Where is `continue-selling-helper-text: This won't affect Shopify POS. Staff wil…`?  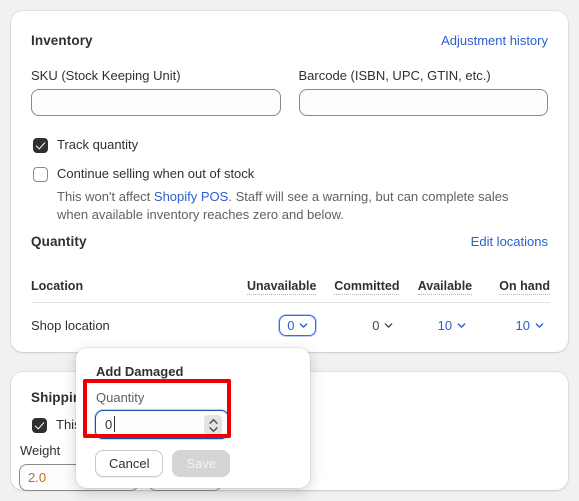
continue-selling-helper-text: This won't affect Shopify POS. Staff wil… is located at coordinates (297, 206).